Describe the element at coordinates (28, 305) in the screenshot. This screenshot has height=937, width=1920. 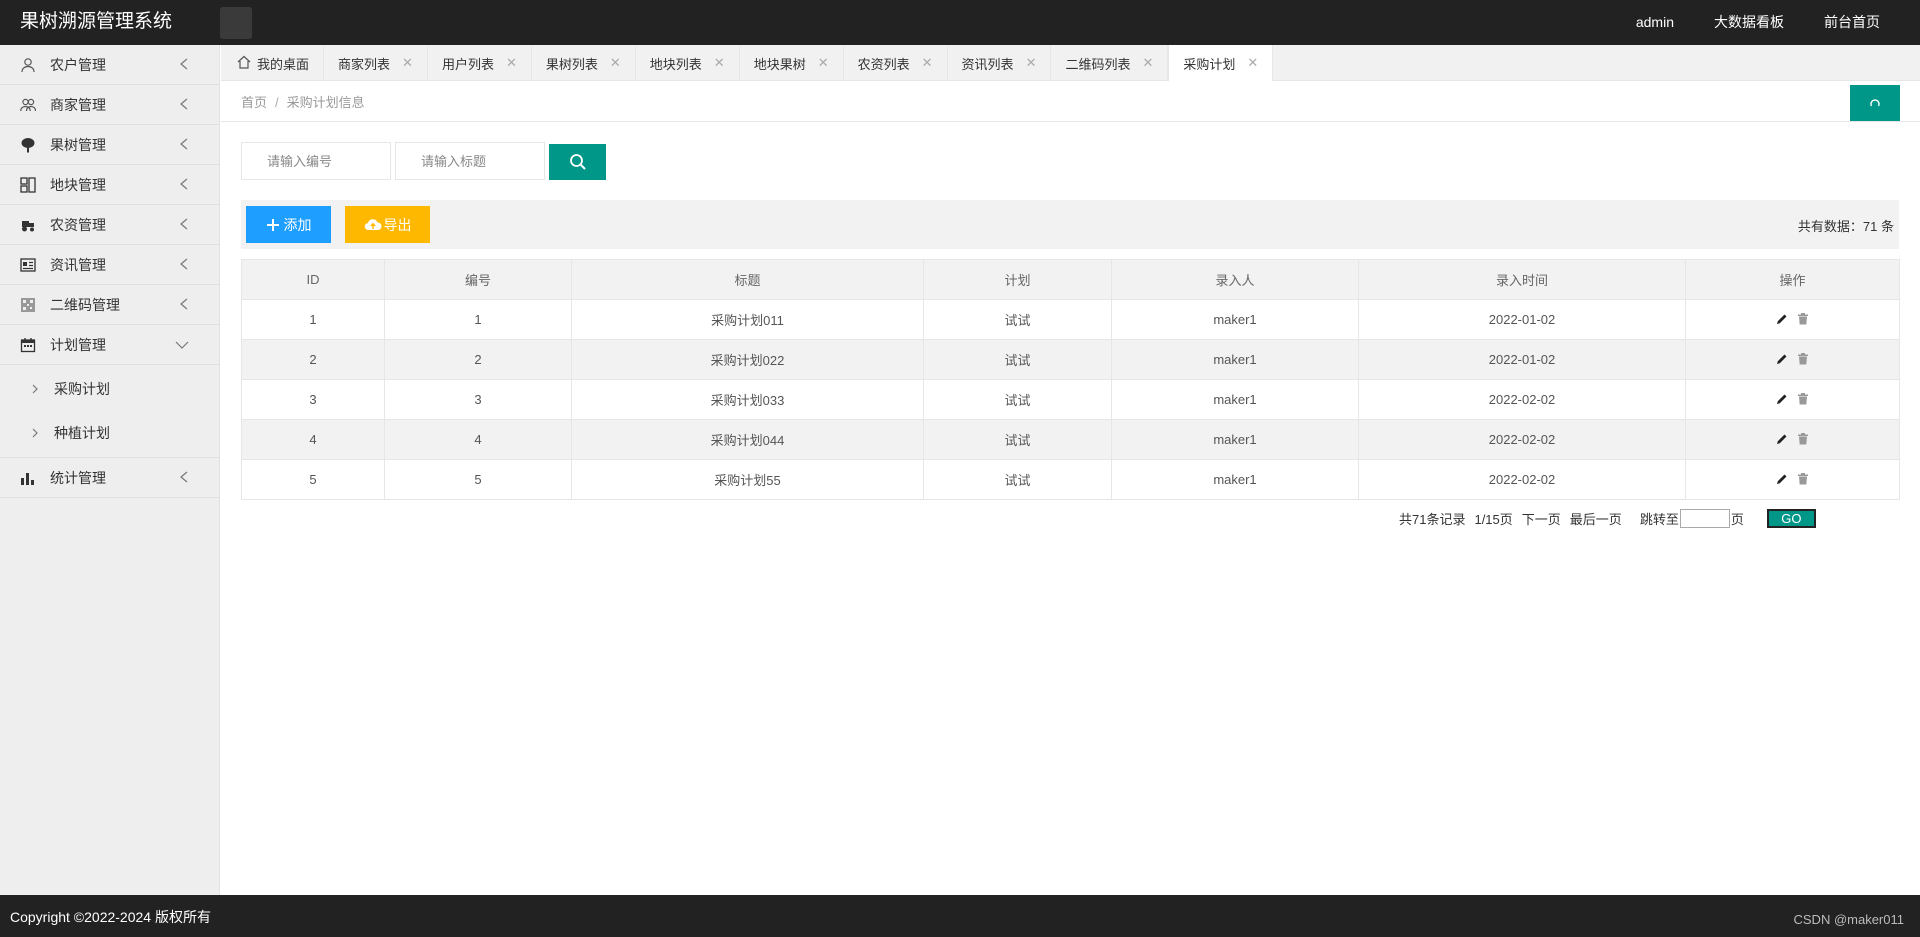
I see `qrcode-icon` at that location.